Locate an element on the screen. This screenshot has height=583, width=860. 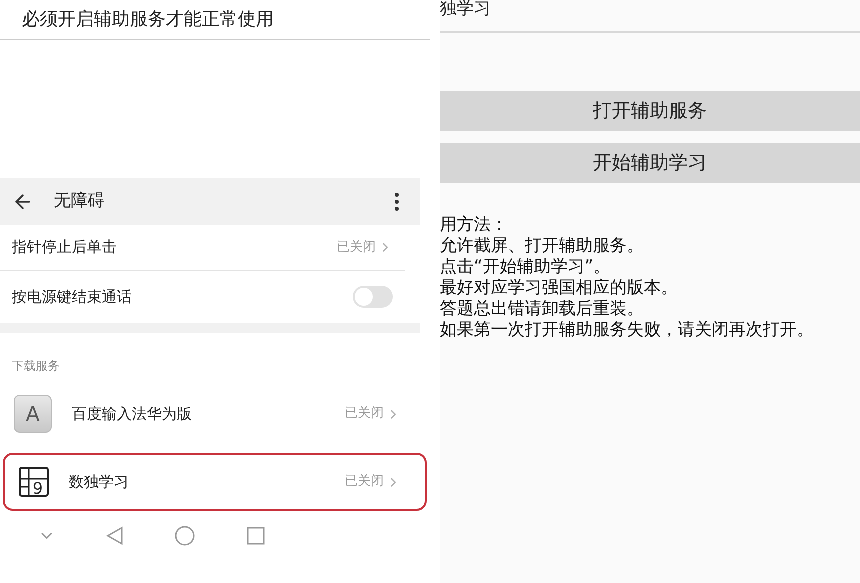
circled-service-row: 9 数独学习 已关闭 is located at coordinates (215, 482).